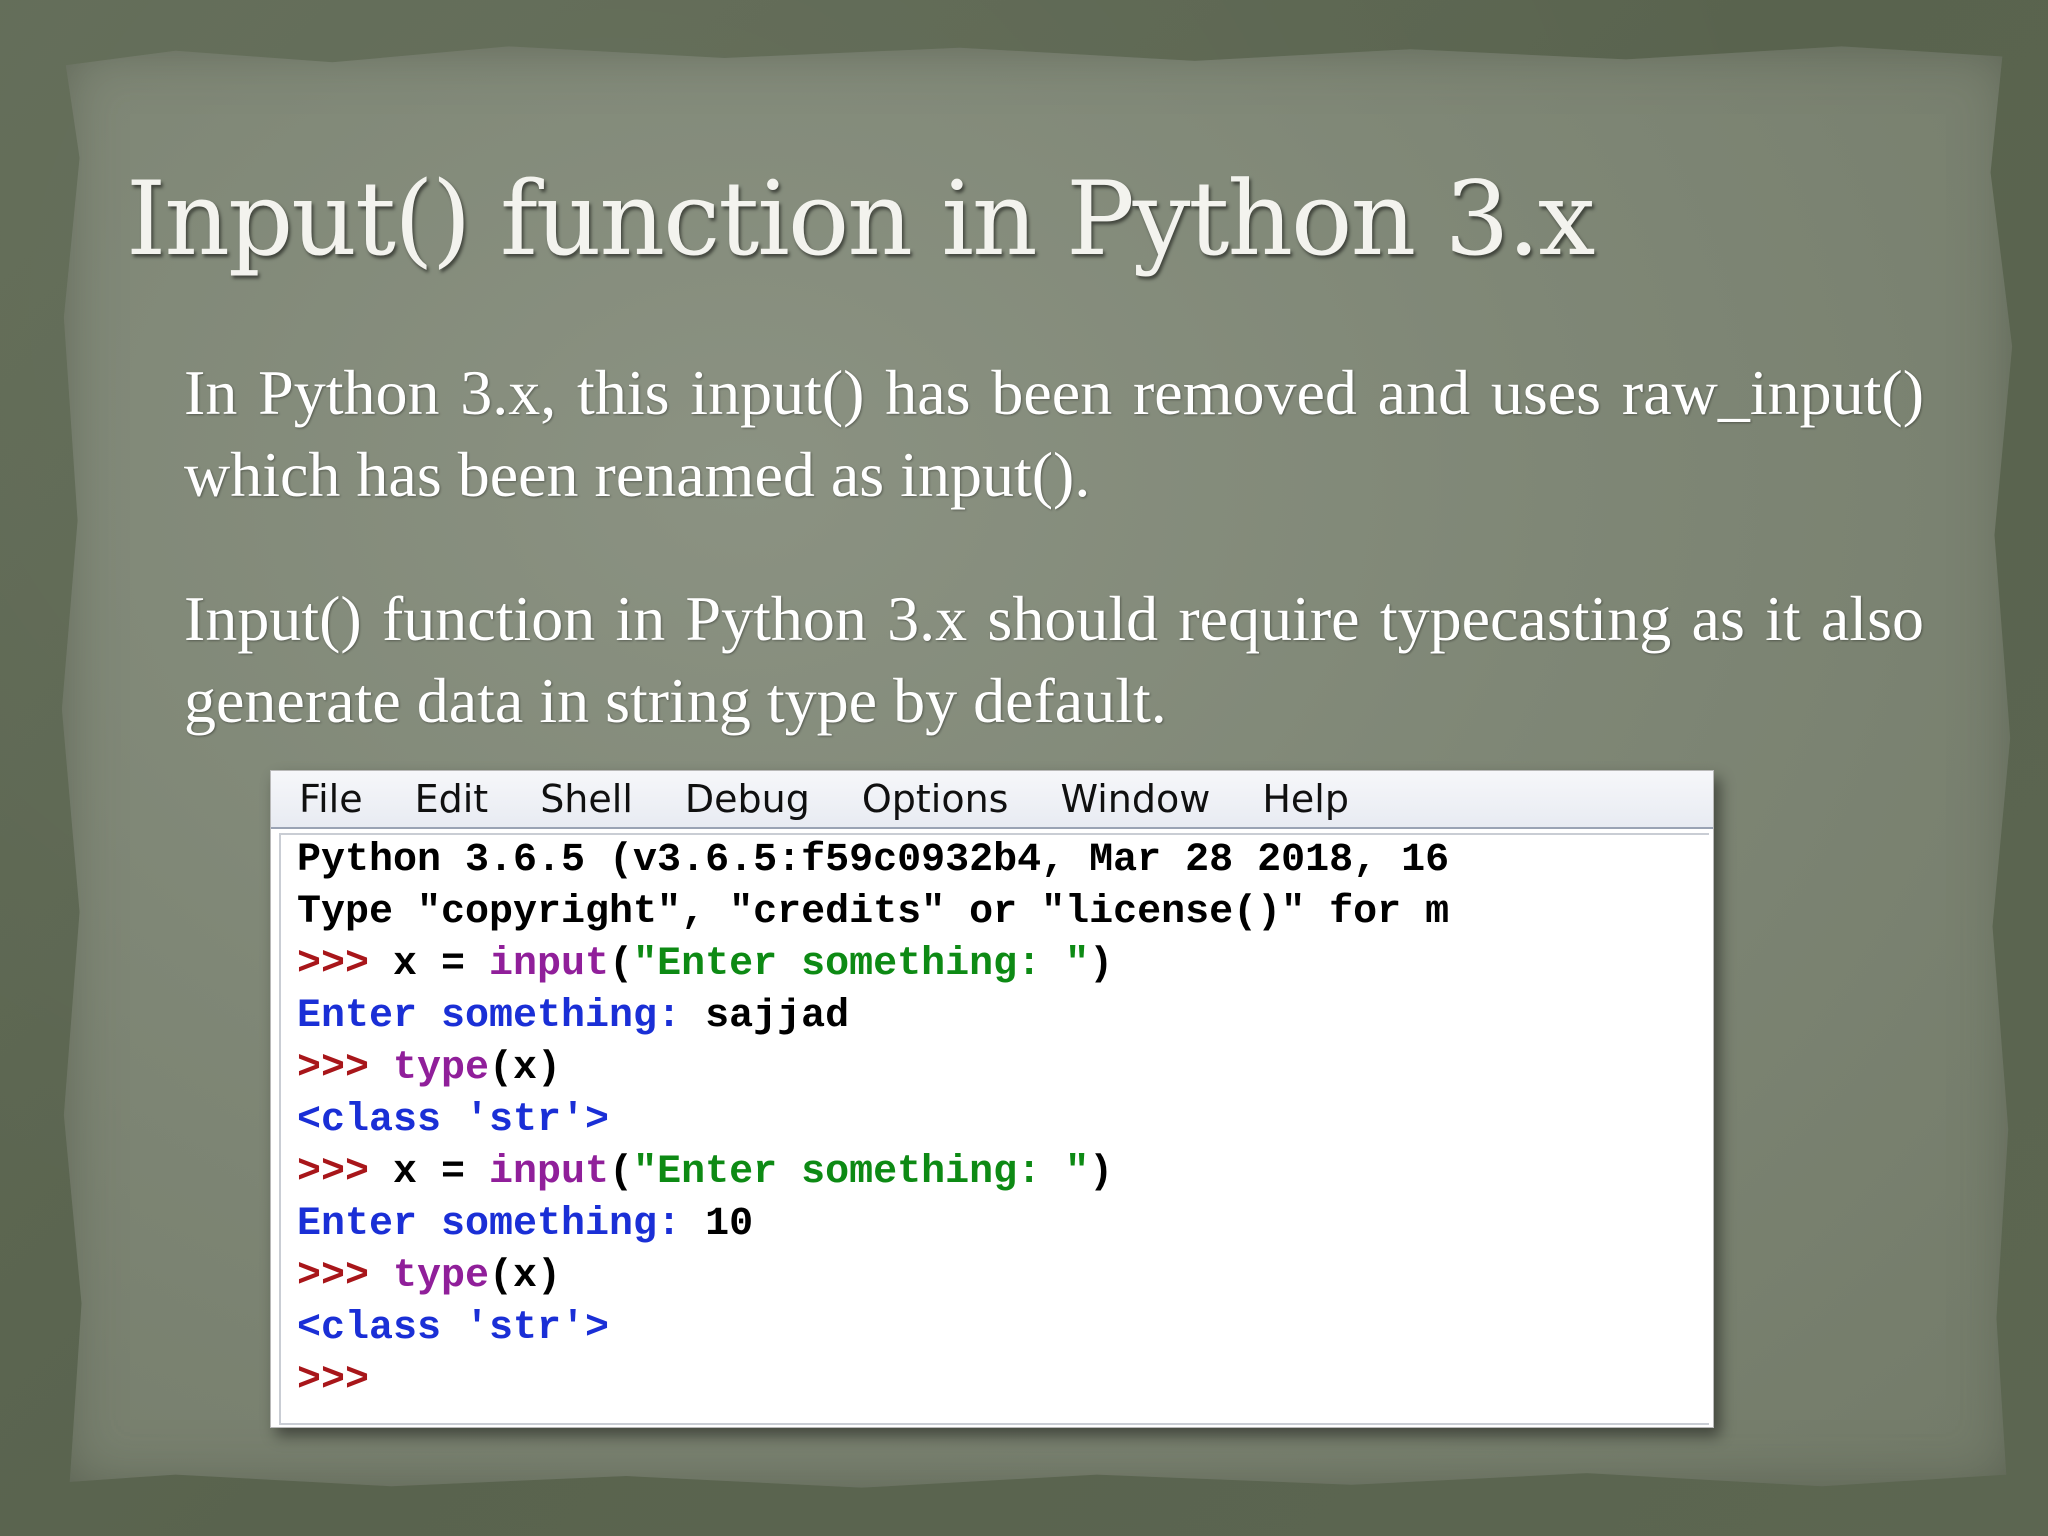 The height and width of the screenshot is (1536, 2048). What do you see at coordinates (452, 799) in the screenshot?
I see `menu-edit: Edit` at bounding box center [452, 799].